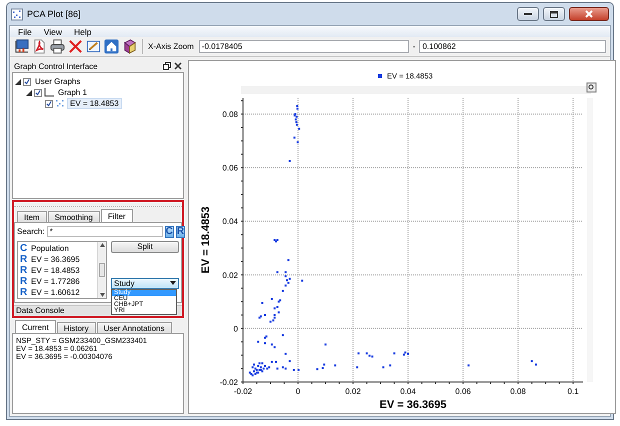 The image size is (620, 426). What do you see at coordinates (102, 244) in the screenshot?
I see `up-arrow-icon` at bounding box center [102, 244].